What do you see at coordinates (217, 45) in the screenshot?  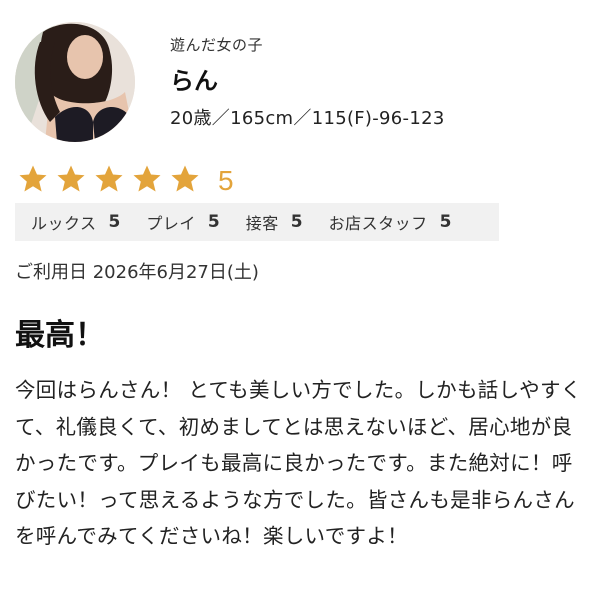 I see `played-girl-label: 遊んだ女の子` at bounding box center [217, 45].